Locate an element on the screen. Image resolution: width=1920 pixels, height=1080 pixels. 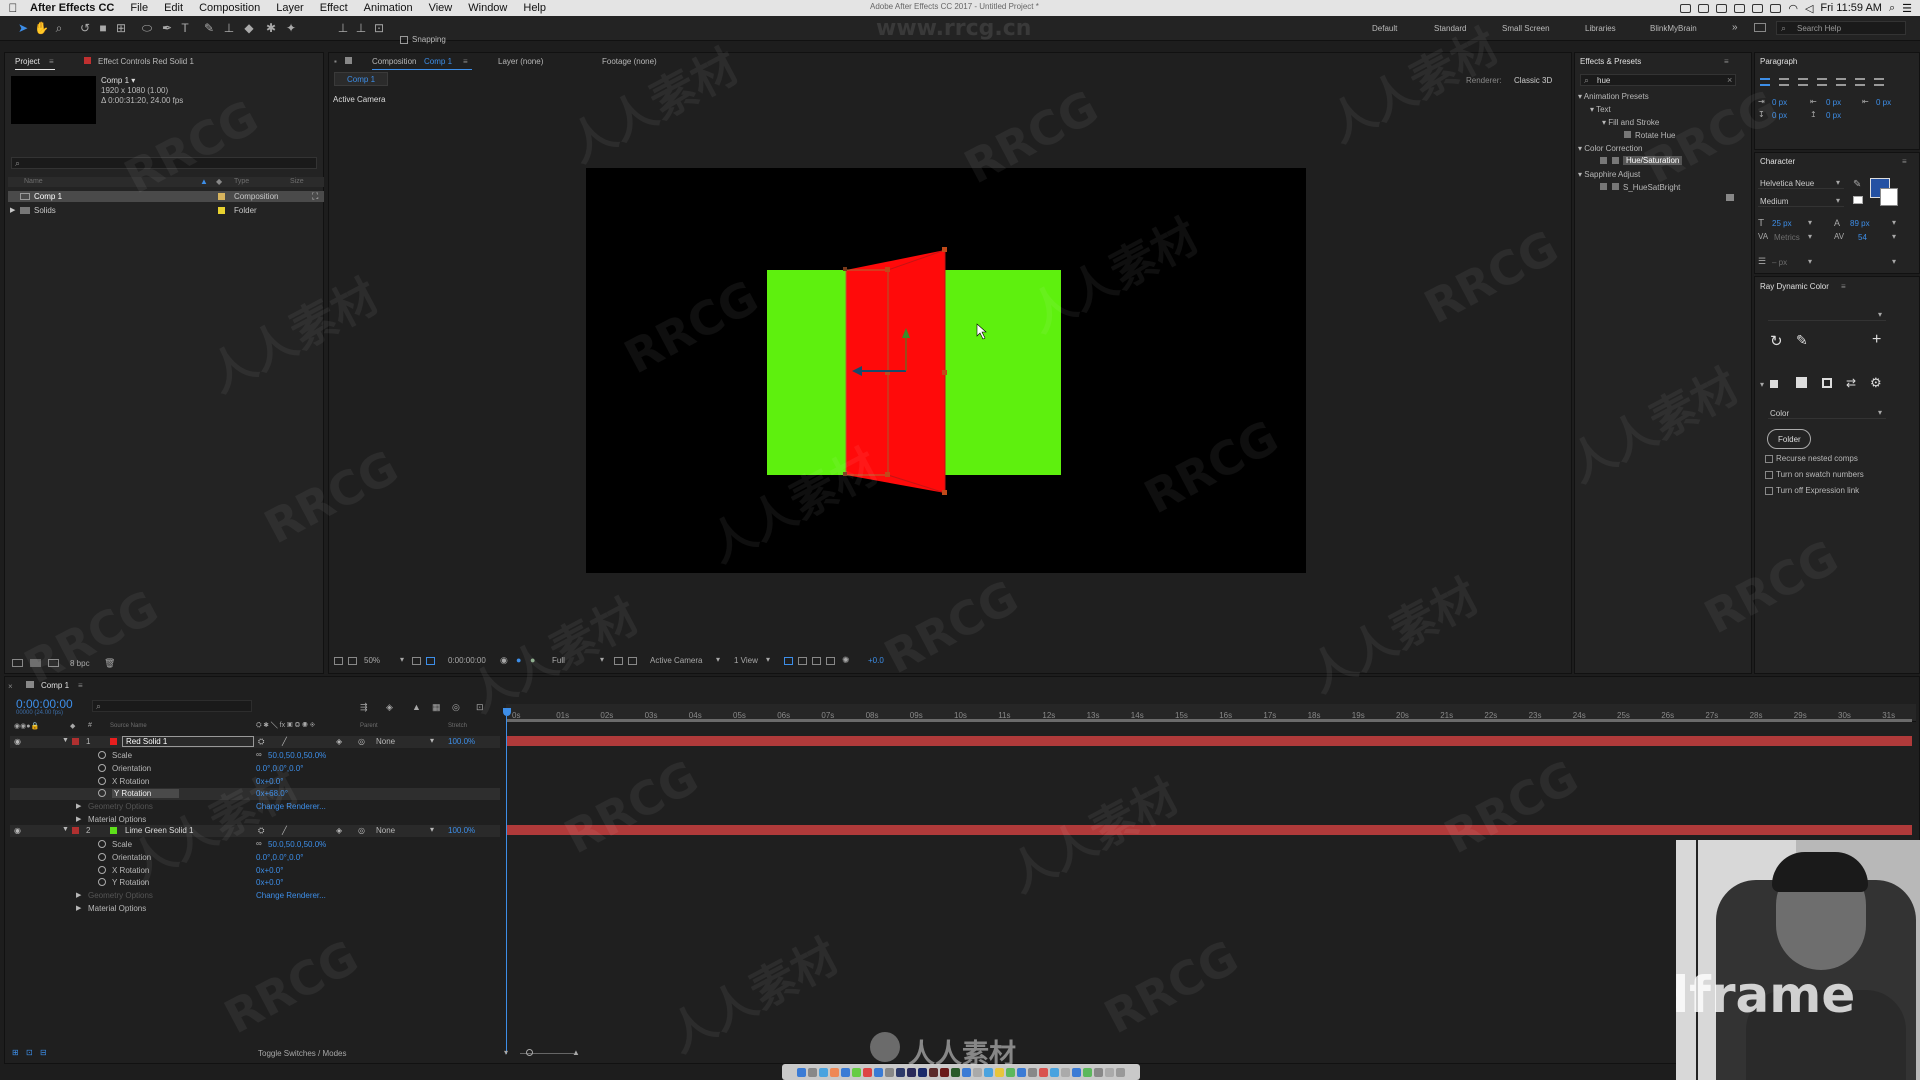
twirl-closed-icon: ▶ is located at coordinates (78, 806).